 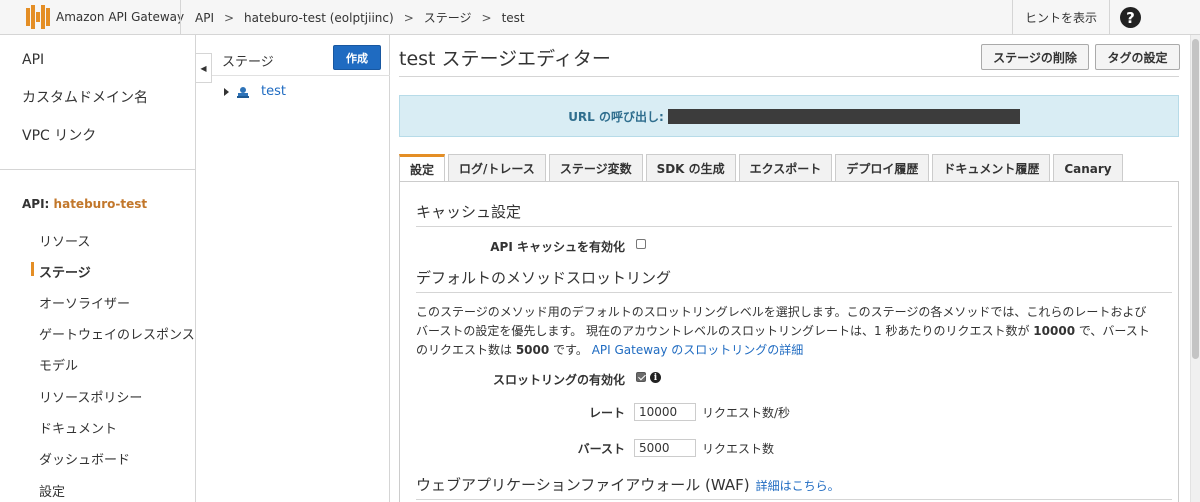 I want to click on burst-input, so click(x=665, y=448).